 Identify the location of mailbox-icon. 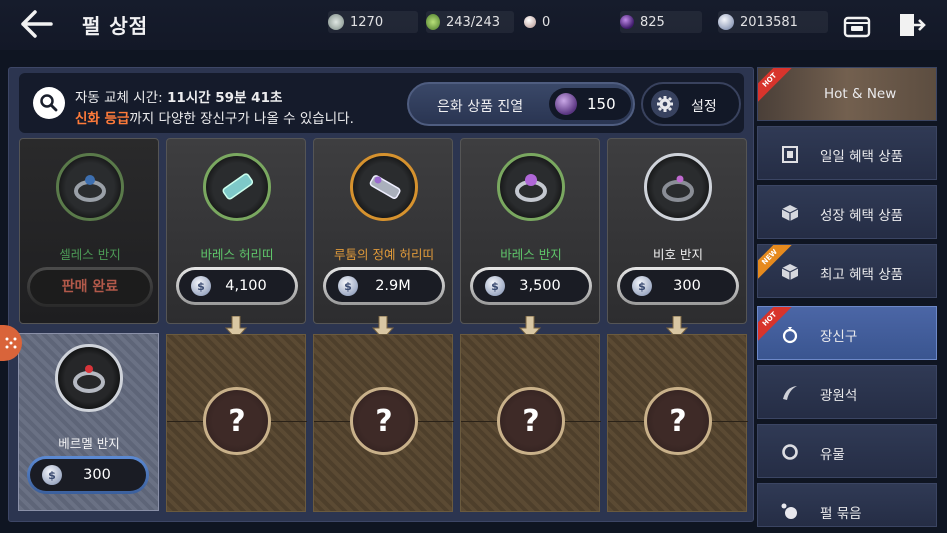
(857, 25).